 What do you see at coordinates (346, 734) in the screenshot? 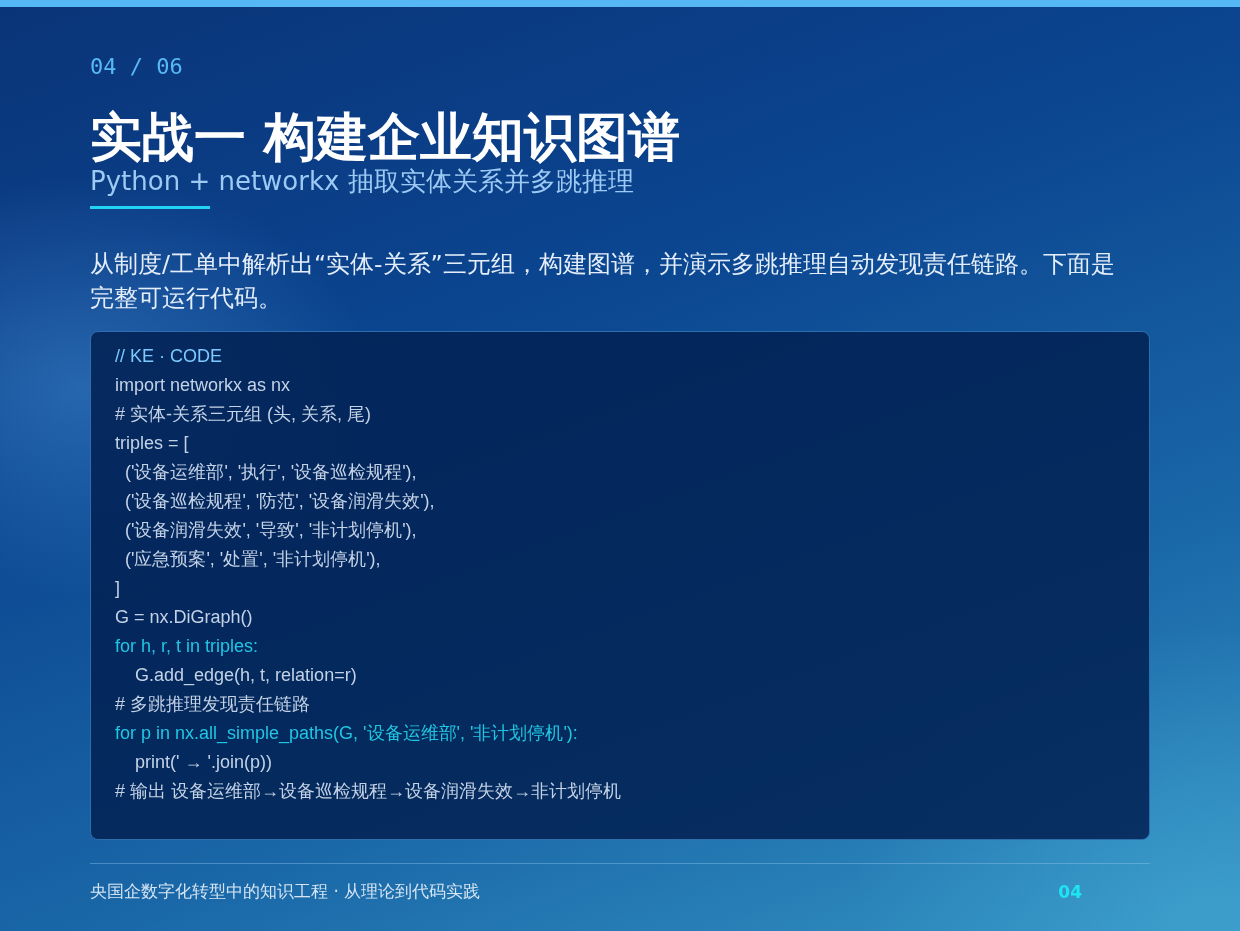
I see `code-line: for p in nx.all_simple_paths(G, '设备运维部', '非计划停机'):` at bounding box center [346, 734].